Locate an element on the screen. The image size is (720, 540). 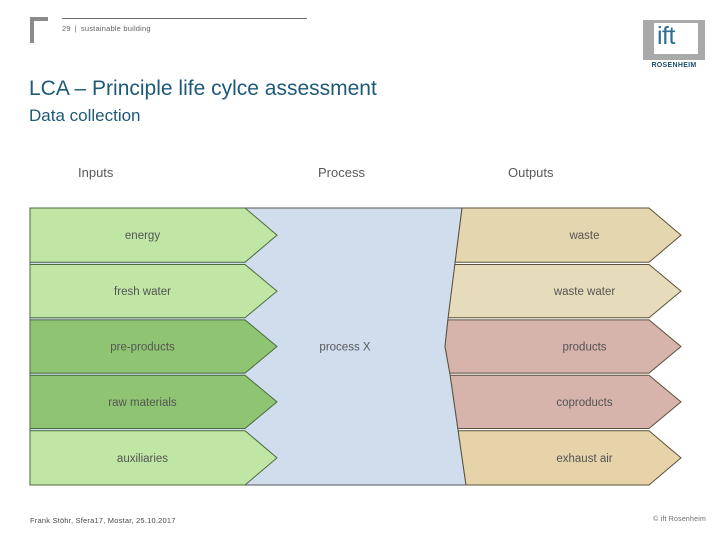
input-arrow: fresh water is located at coordinates (153, 291).